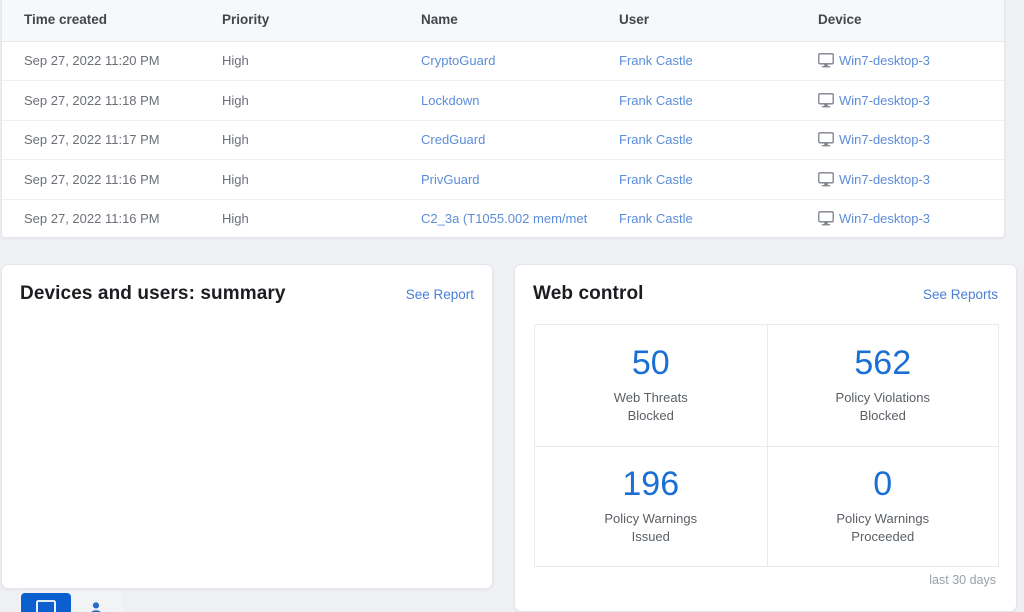  I want to click on see-report-link: See Report, so click(440, 294).